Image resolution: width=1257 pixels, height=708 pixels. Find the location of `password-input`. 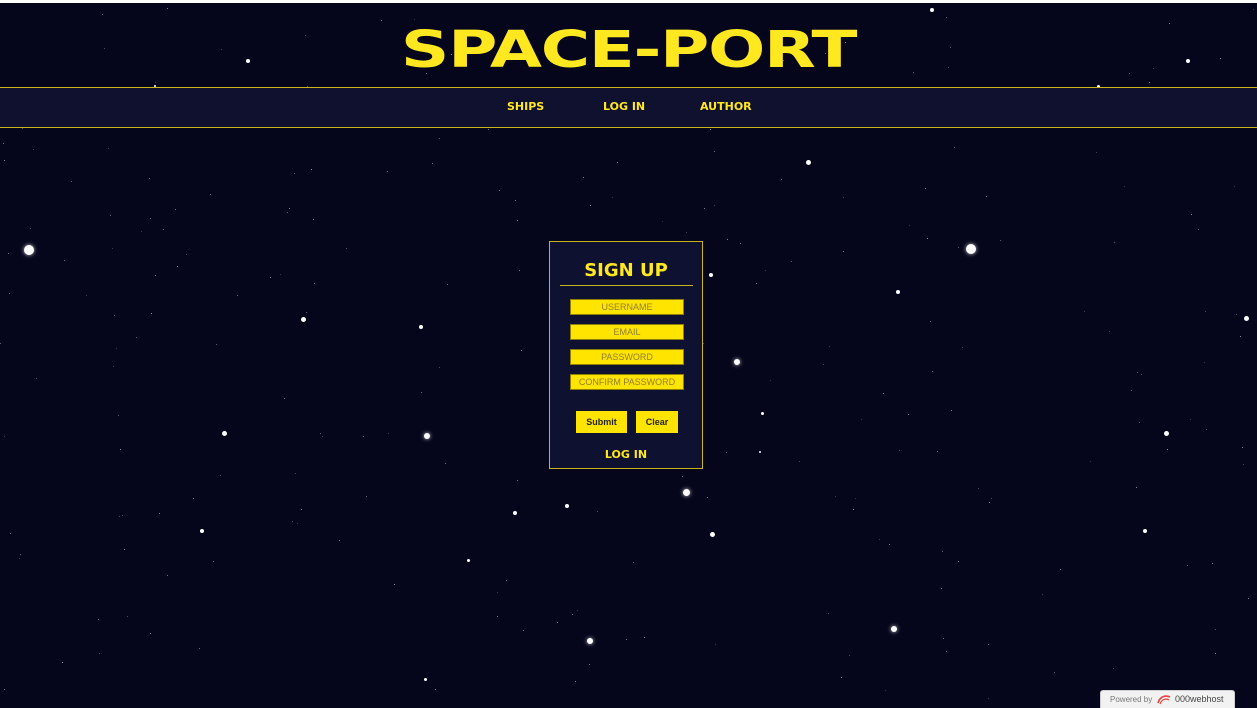

password-input is located at coordinates (627, 357).